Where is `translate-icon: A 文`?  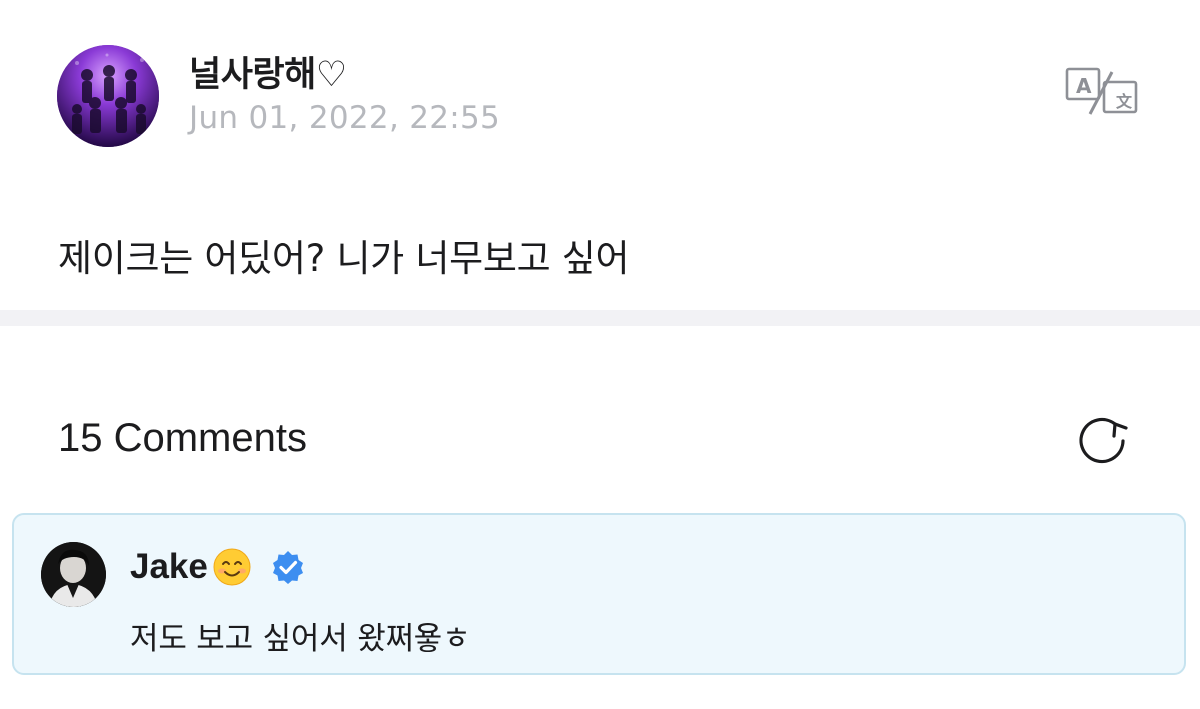 translate-icon: A 文 is located at coordinates (1101, 91).